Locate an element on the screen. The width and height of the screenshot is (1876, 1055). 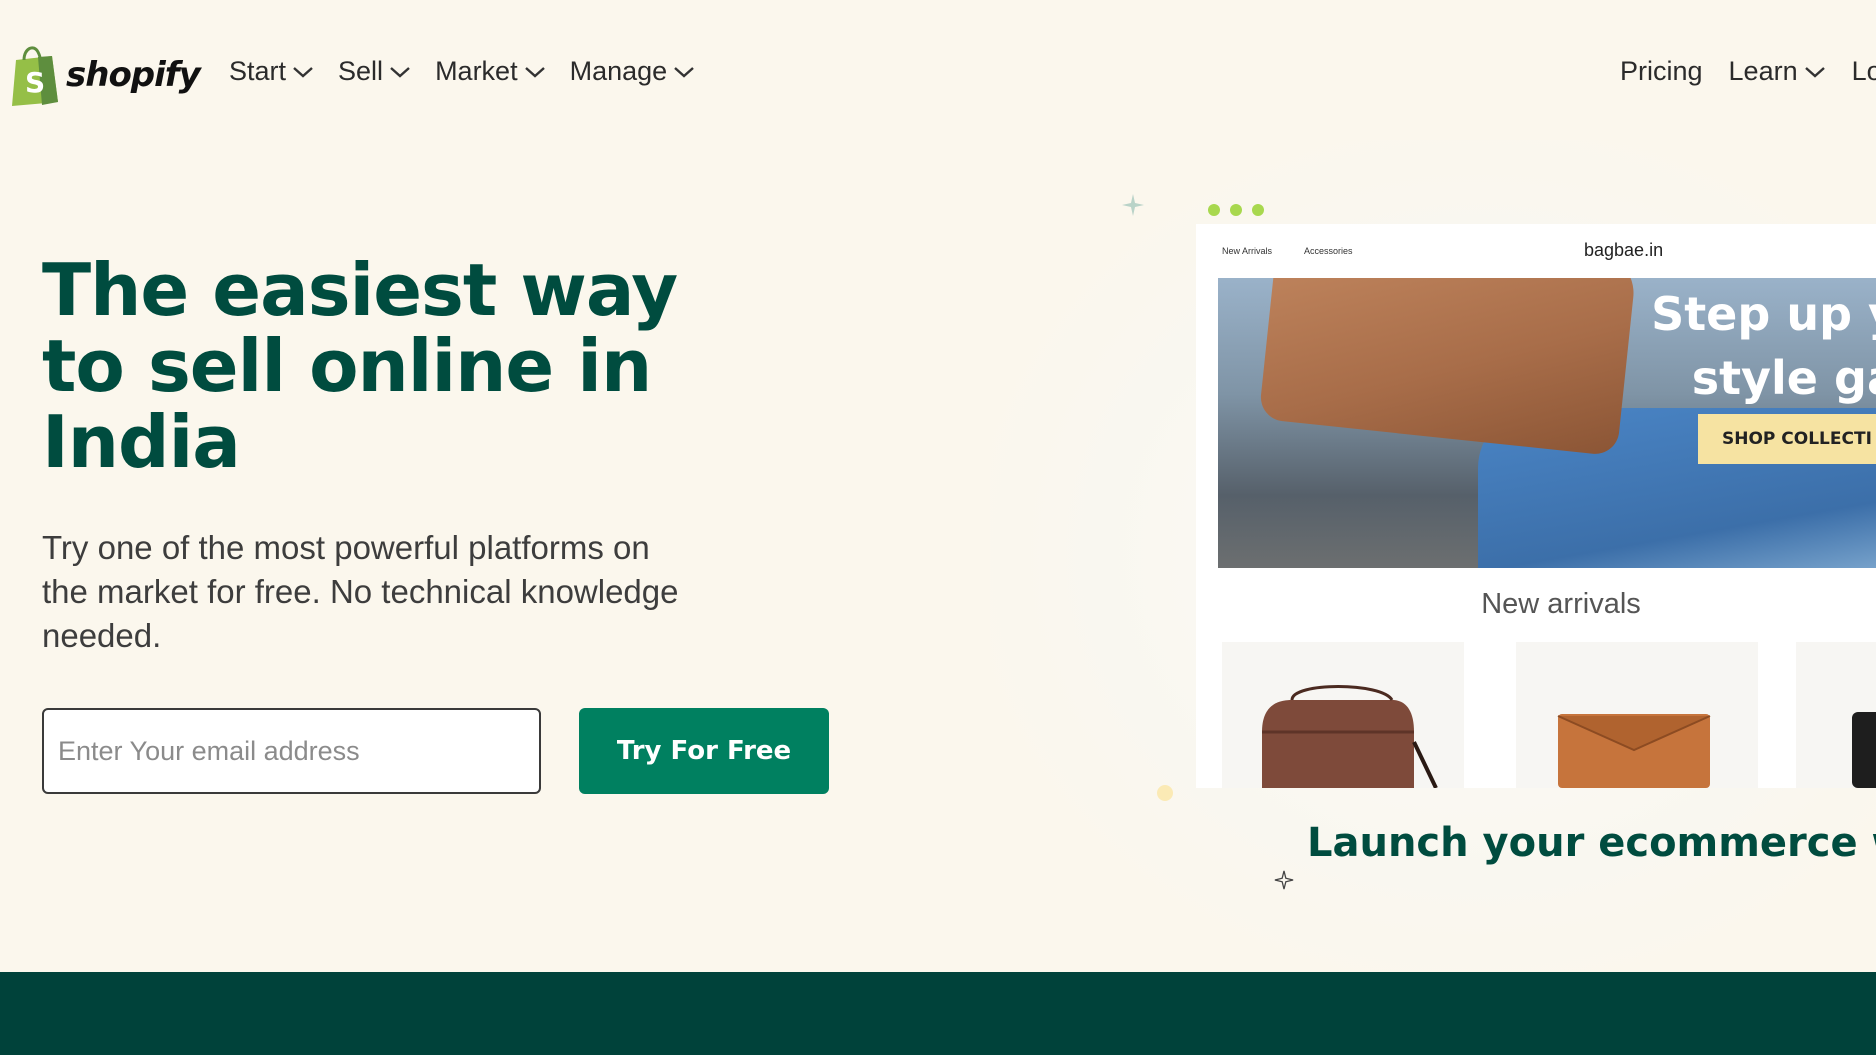
brown-crossbody-bag-image is located at coordinates (1350, 736).